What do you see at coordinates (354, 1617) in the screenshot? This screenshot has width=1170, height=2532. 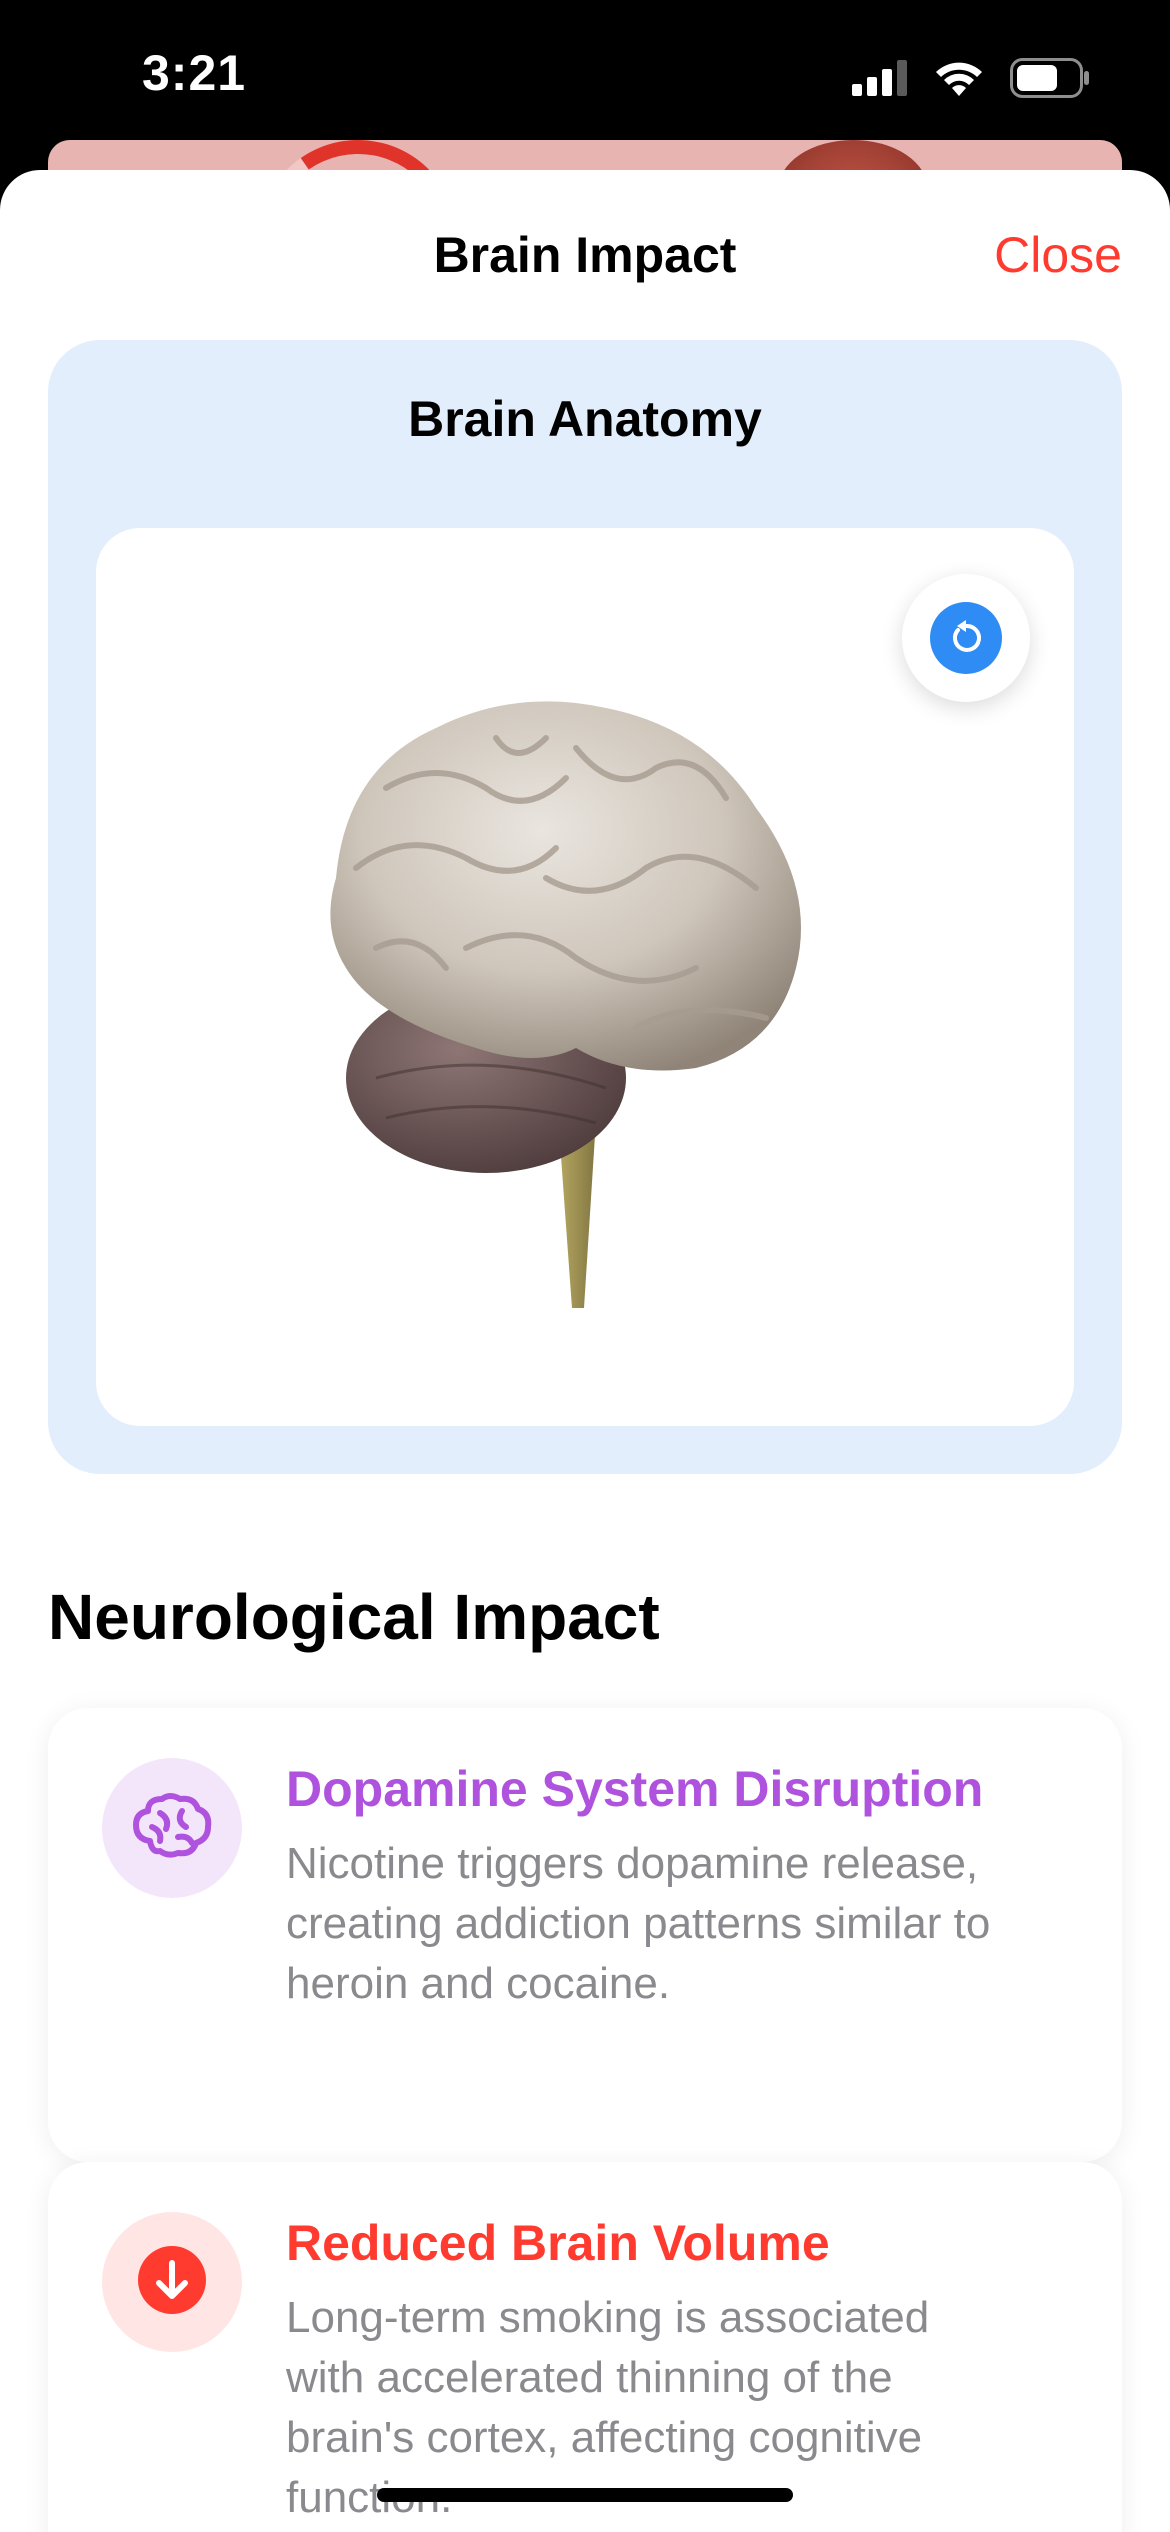 I see `section-heading: Neurological Impact` at bounding box center [354, 1617].